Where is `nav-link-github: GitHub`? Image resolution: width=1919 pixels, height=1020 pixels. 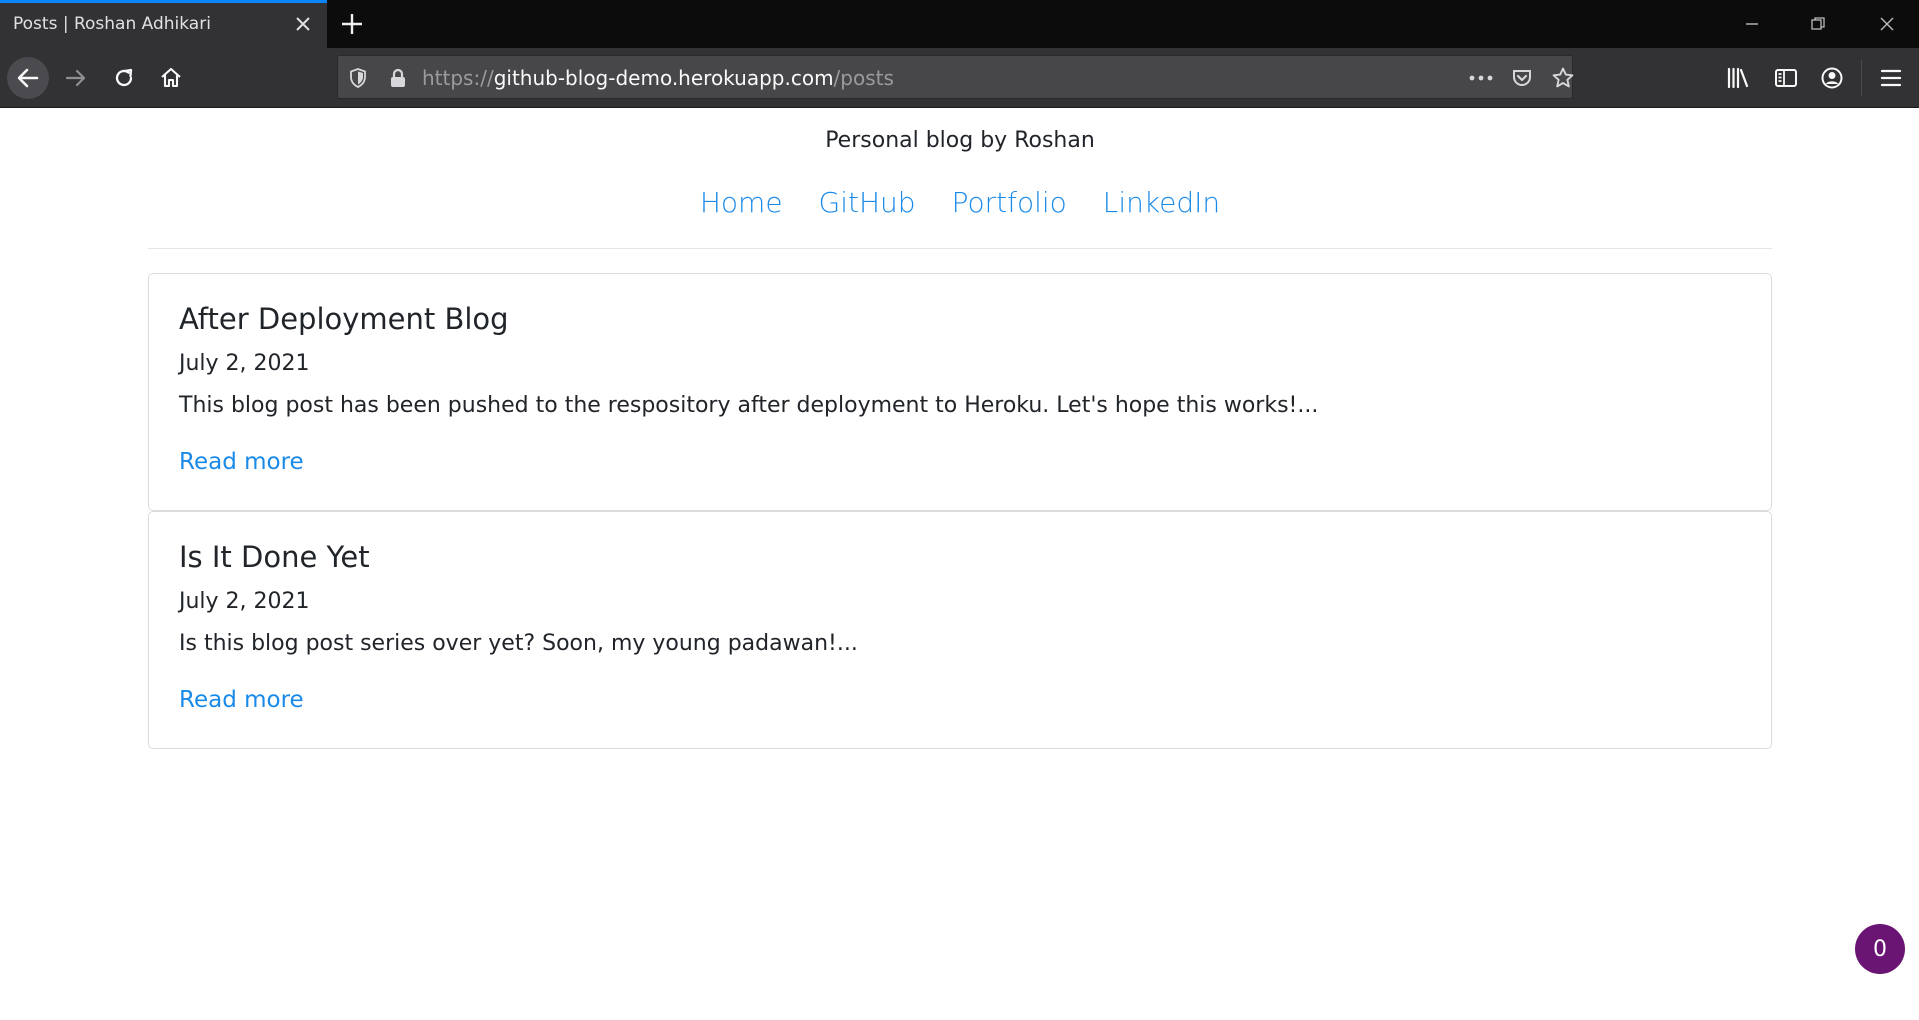
nav-link-github: GitHub is located at coordinates (867, 202).